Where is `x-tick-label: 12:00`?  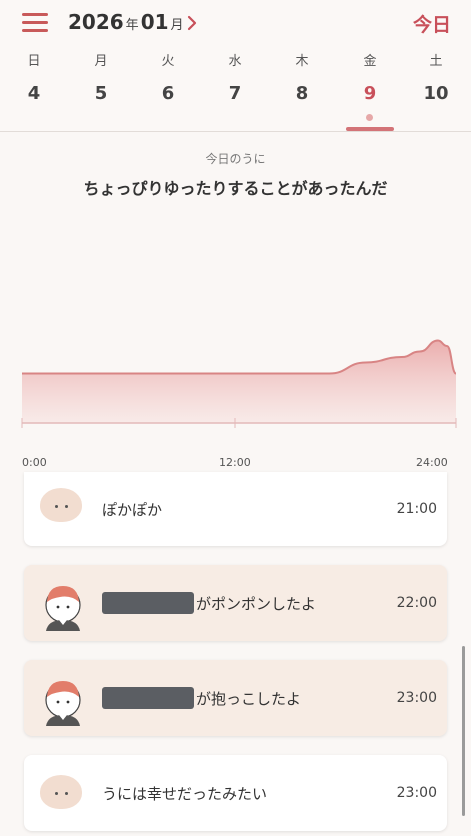 x-tick-label: 12:00 is located at coordinates (235, 462).